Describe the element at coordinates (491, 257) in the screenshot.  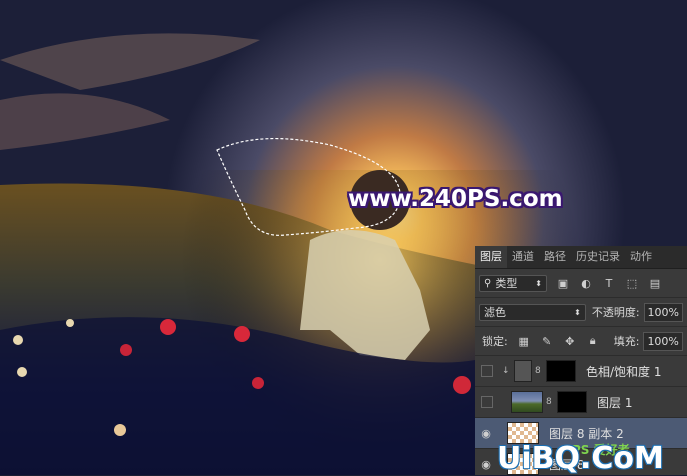
I see `tab-layers: 图层` at that location.